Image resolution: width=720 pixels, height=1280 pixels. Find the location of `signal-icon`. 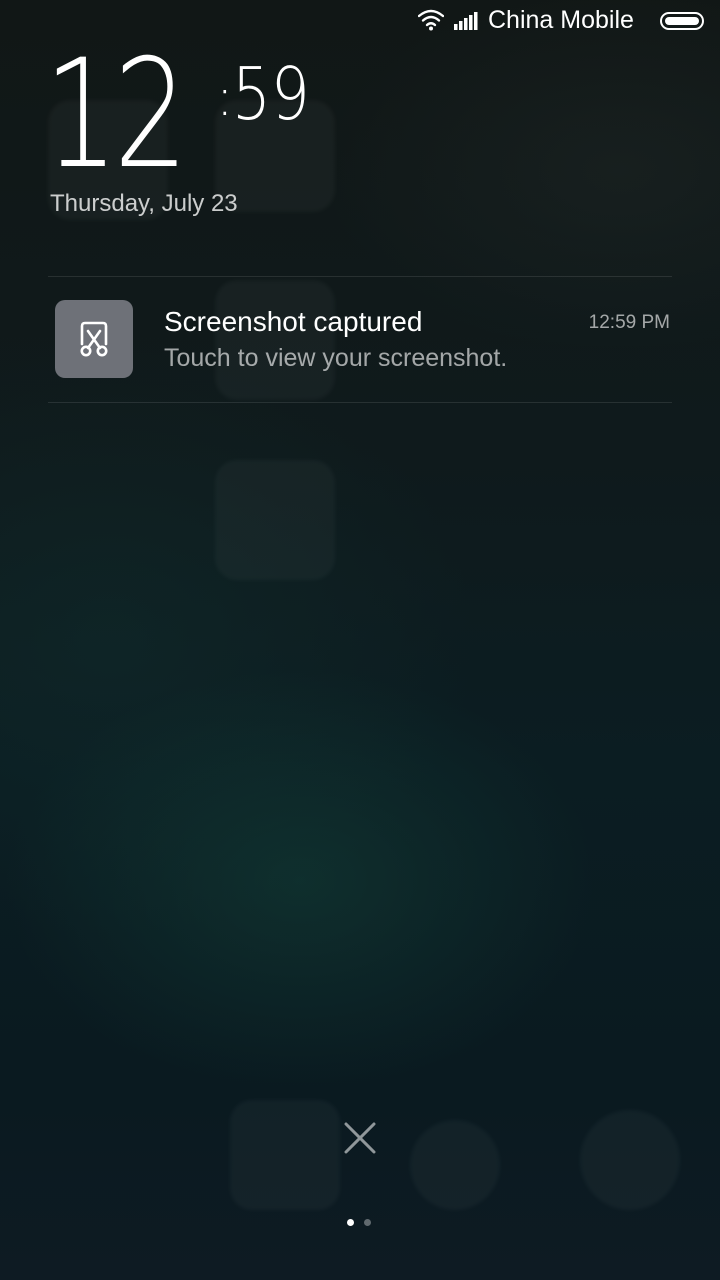

signal-icon is located at coordinates (466, 21).